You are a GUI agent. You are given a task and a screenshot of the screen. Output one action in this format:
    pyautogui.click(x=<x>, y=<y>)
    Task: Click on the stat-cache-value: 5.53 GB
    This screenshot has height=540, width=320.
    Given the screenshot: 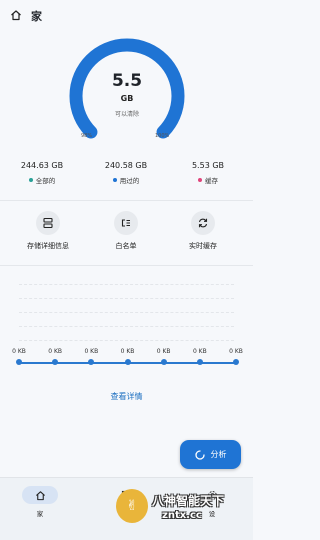 What is the action you would take?
    pyautogui.click(x=208, y=165)
    